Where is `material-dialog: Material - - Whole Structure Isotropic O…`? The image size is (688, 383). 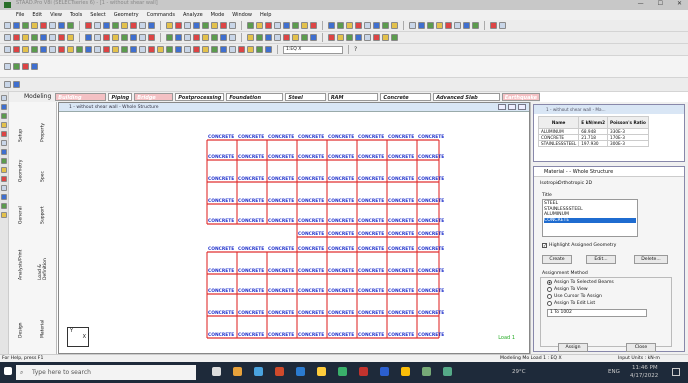
material-dialog: Material - - Whole Structure Isotropic O… is located at coordinates (609, 259).